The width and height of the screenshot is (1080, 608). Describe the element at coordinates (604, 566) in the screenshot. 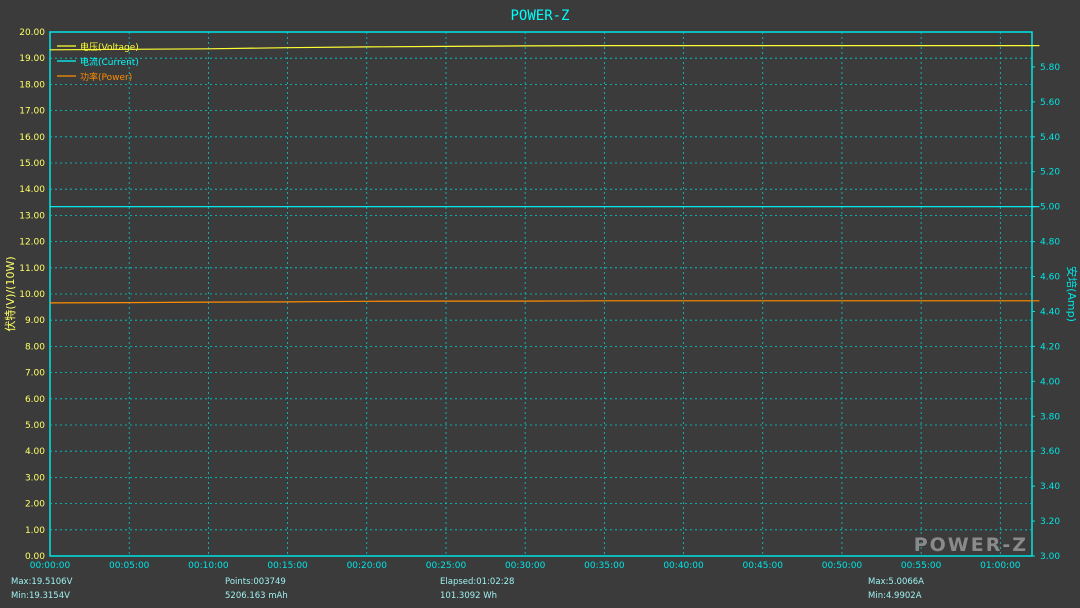

I see `x-tick-label: 00:35:00` at that location.